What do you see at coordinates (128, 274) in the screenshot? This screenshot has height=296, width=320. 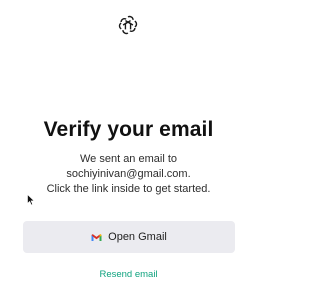 I see `resend-email-link: Resend email` at bounding box center [128, 274].